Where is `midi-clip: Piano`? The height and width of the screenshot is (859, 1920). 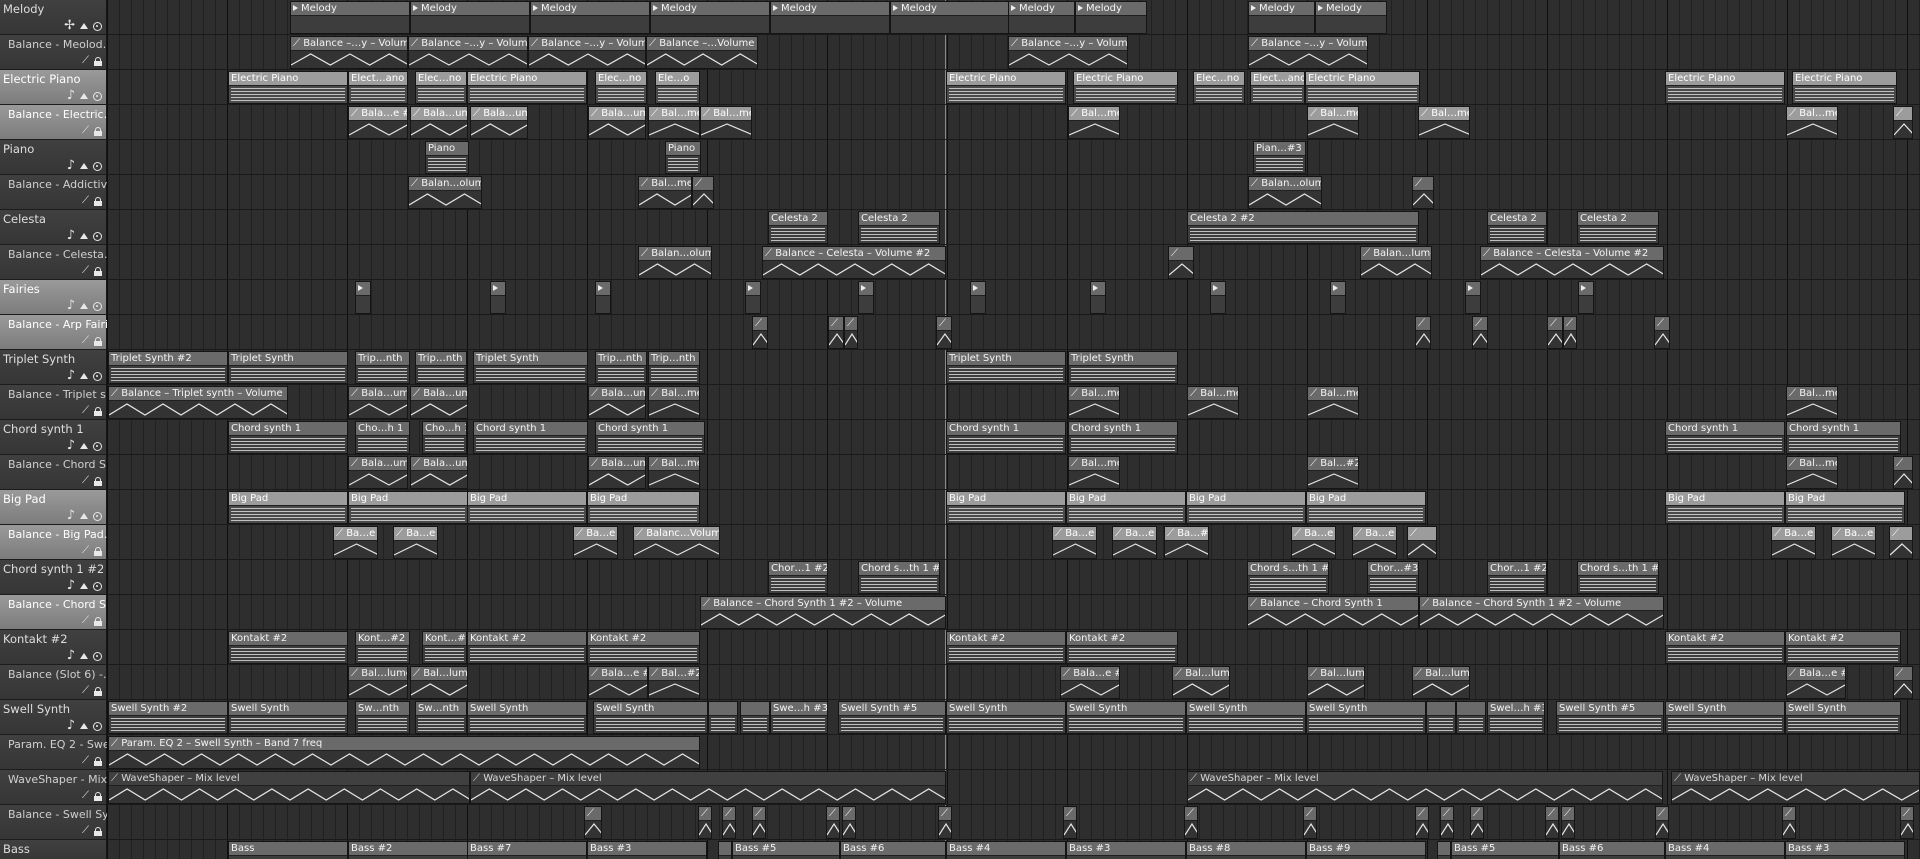 midi-clip: Piano is located at coordinates (447, 157).